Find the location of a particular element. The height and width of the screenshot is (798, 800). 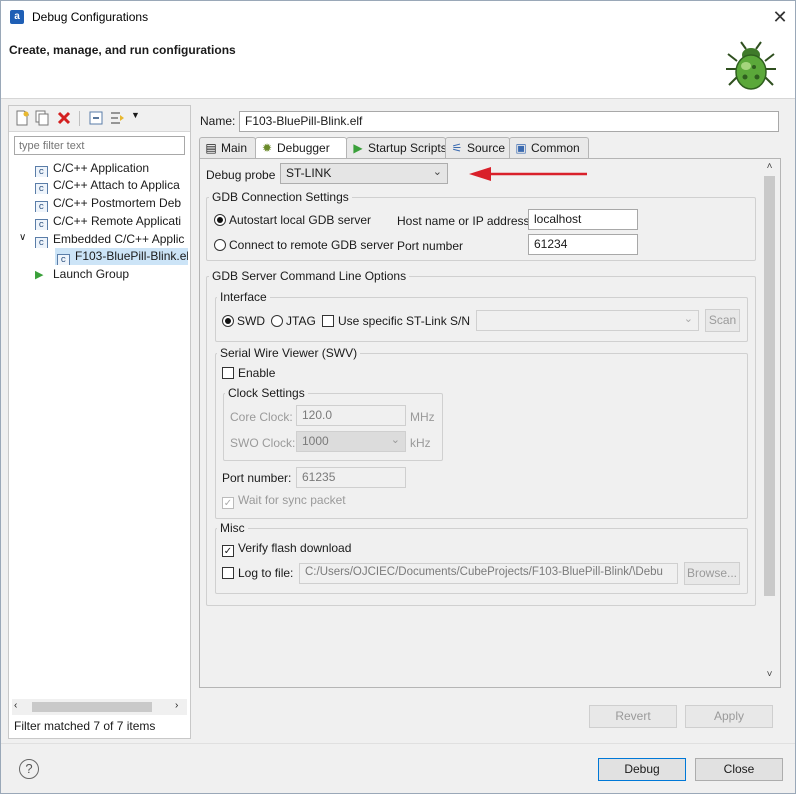

gdb-server-options-title: GDB Server Command Line Options is located at coordinates (309, 276).